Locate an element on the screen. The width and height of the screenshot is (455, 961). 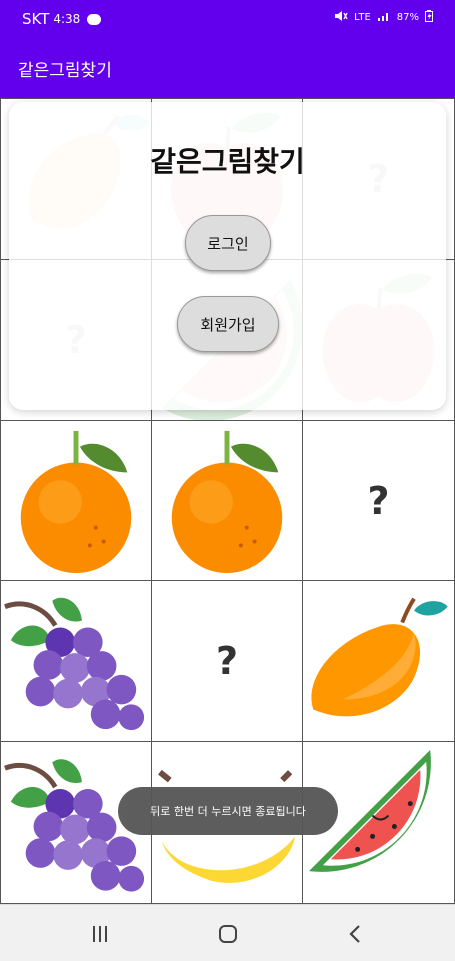
card-grapes is located at coordinates (76, 661).